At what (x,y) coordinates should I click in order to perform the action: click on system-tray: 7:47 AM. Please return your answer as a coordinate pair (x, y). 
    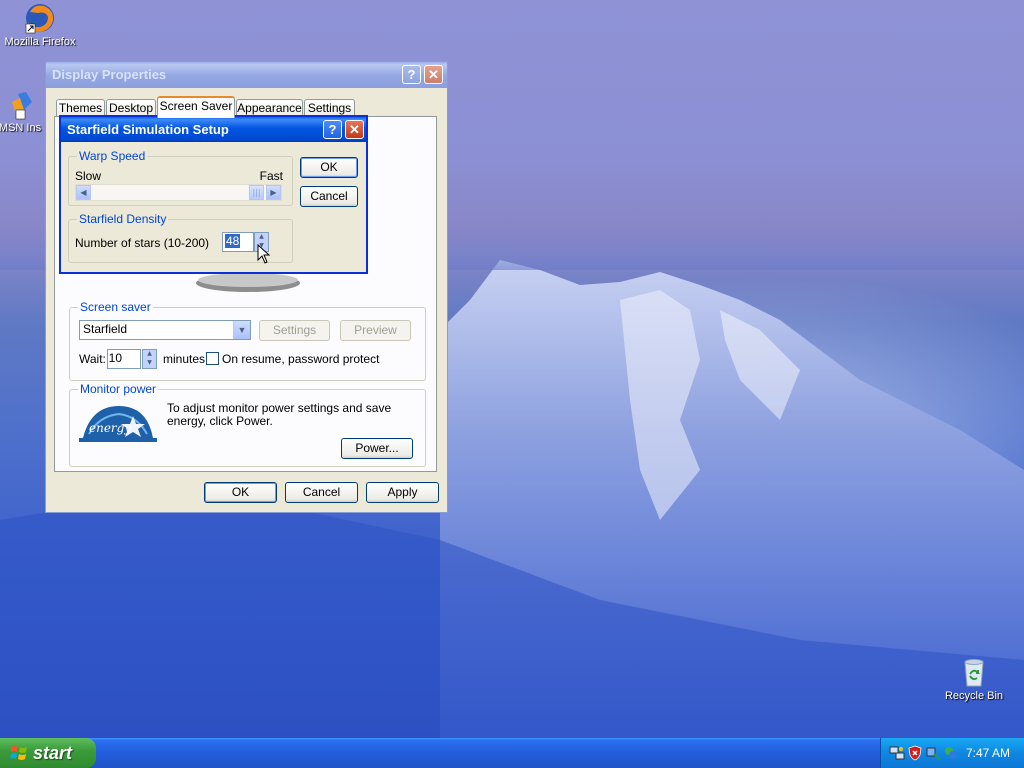
    Looking at the image, I should click on (952, 753).